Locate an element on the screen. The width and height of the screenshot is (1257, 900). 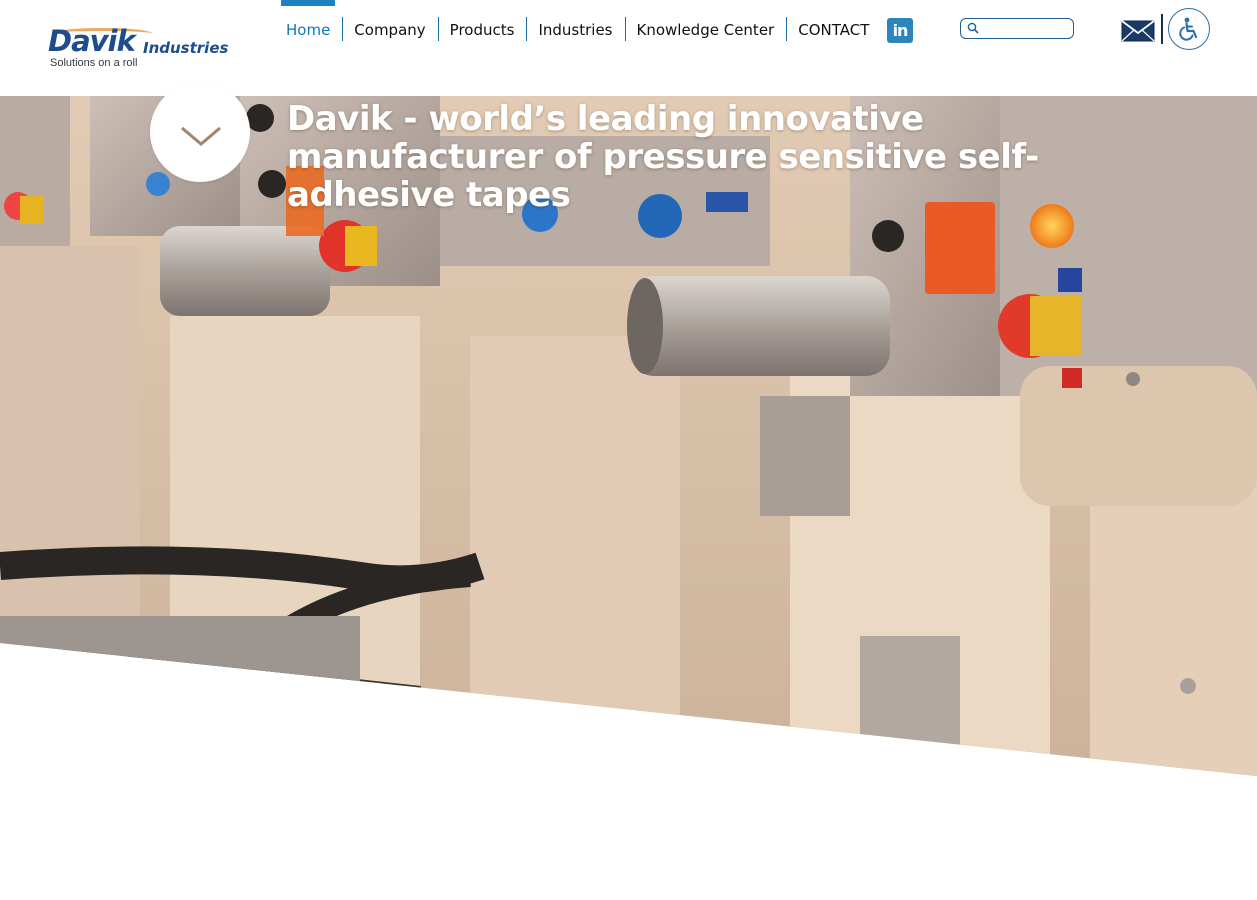
nav-item-label: Industries is located at coordinates (575, 30).